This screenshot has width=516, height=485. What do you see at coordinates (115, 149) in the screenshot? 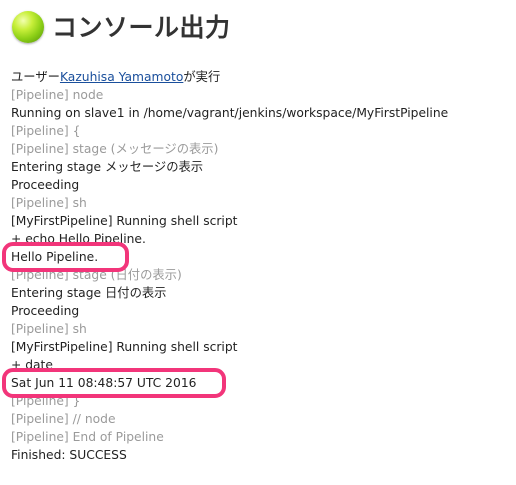
I see `pipeline-step-line: [Pipeline] stage (メッセージの表示)` at bounding box center [115, 149].